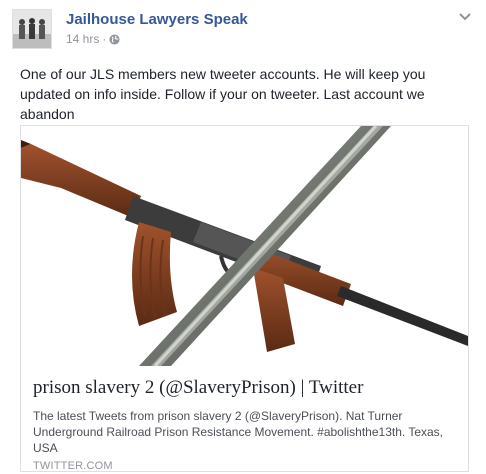  What do you see at coordinates (465, 17) in the screenshot?
I see `chevron-down-icon` at bounding box center [465, 17].